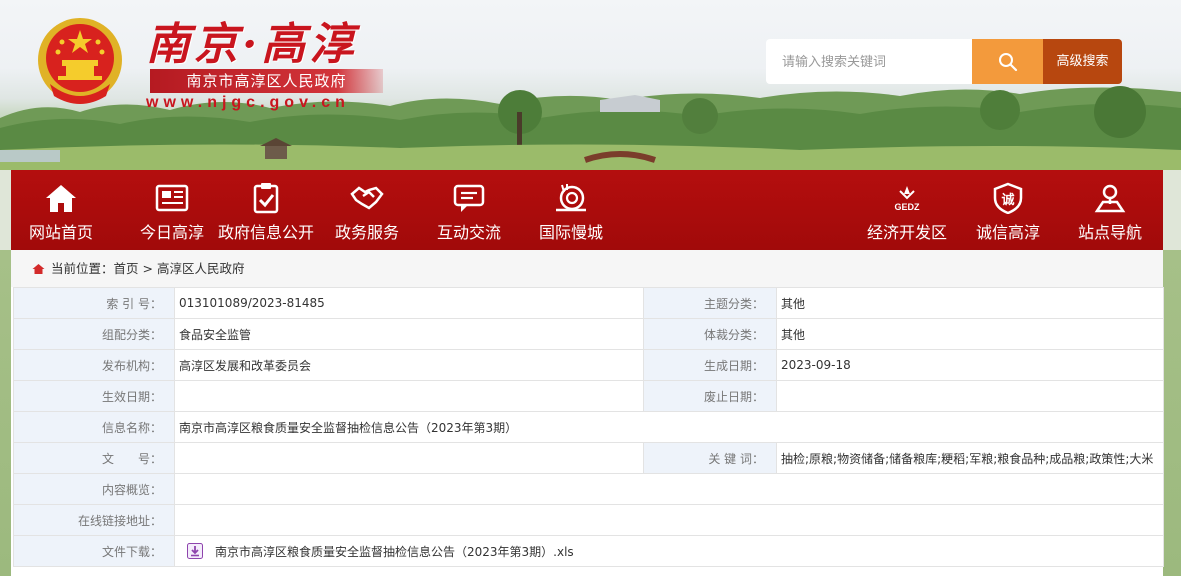 This screenshot has width=1181, height=576. I want to click on breadcrumb-prefix: 当前位置：, so click(82, 268).